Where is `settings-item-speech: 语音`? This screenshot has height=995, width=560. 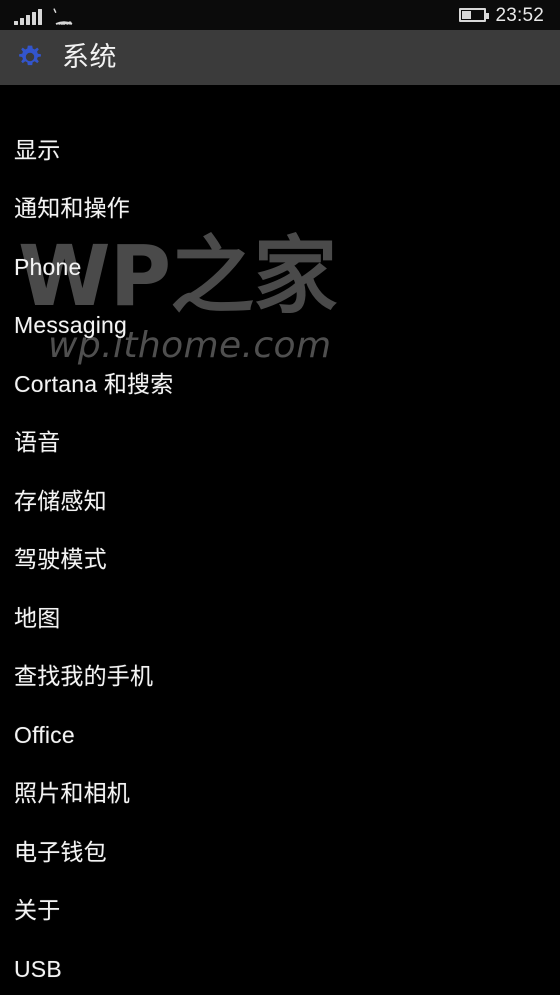 settings-item-speech: 语音 is located at coordinates (280, 443).